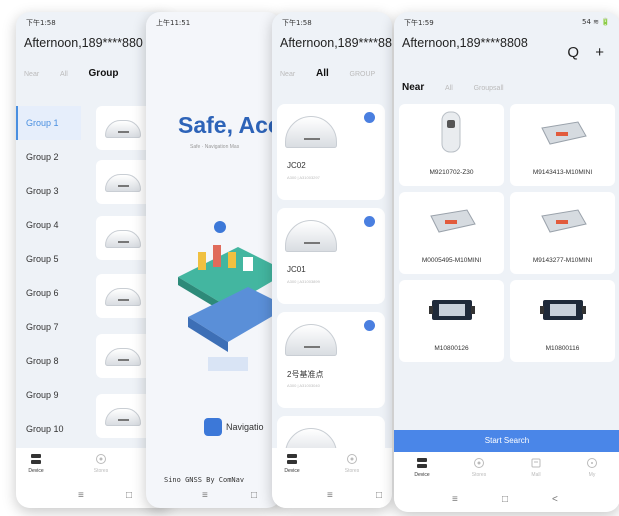 The width and height of the screenshot is (619, 516). What do you see at coordinates (296, 269) in the screenshot?
I see `device-name: JC01` at bounding box center [296, 269].